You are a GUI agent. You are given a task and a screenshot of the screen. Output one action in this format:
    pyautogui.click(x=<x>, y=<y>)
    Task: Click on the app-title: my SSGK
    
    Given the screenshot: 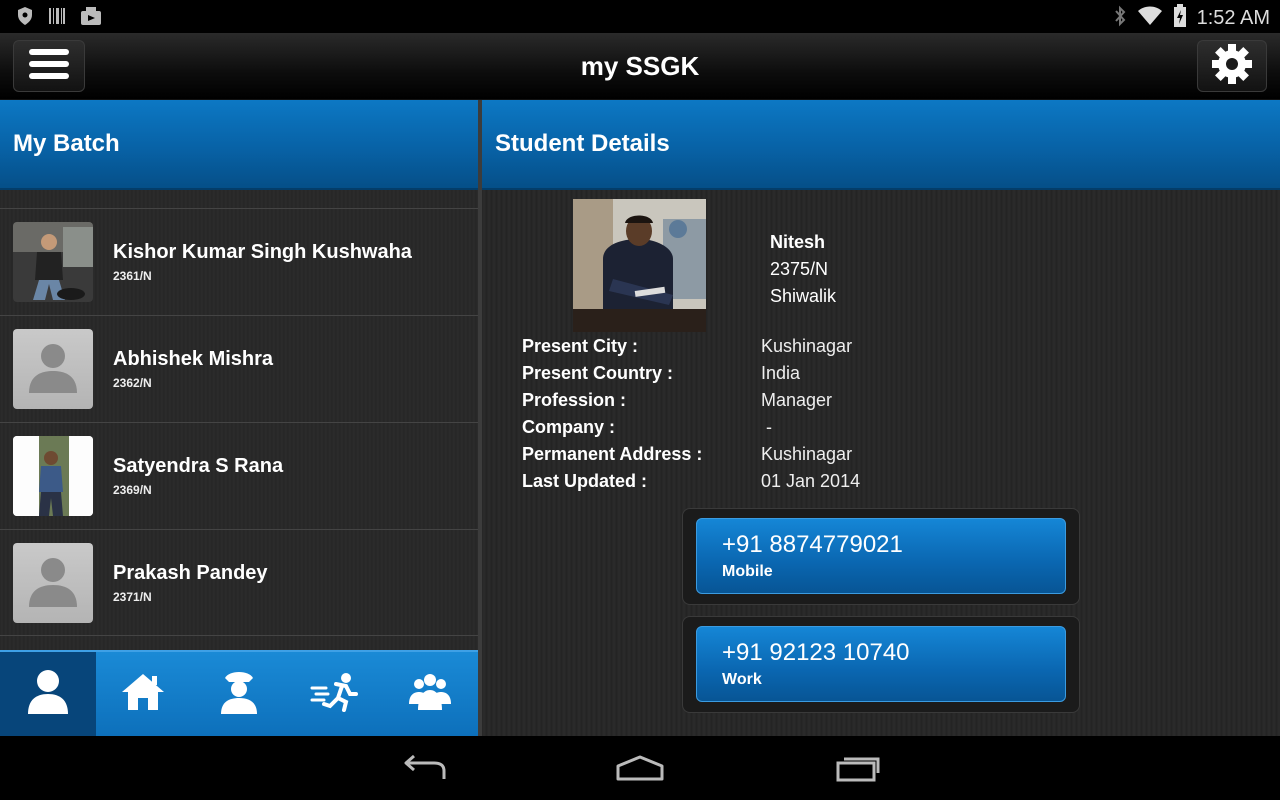 What is the action you would take?
    pyautogui.click(x=640, y=66)
    